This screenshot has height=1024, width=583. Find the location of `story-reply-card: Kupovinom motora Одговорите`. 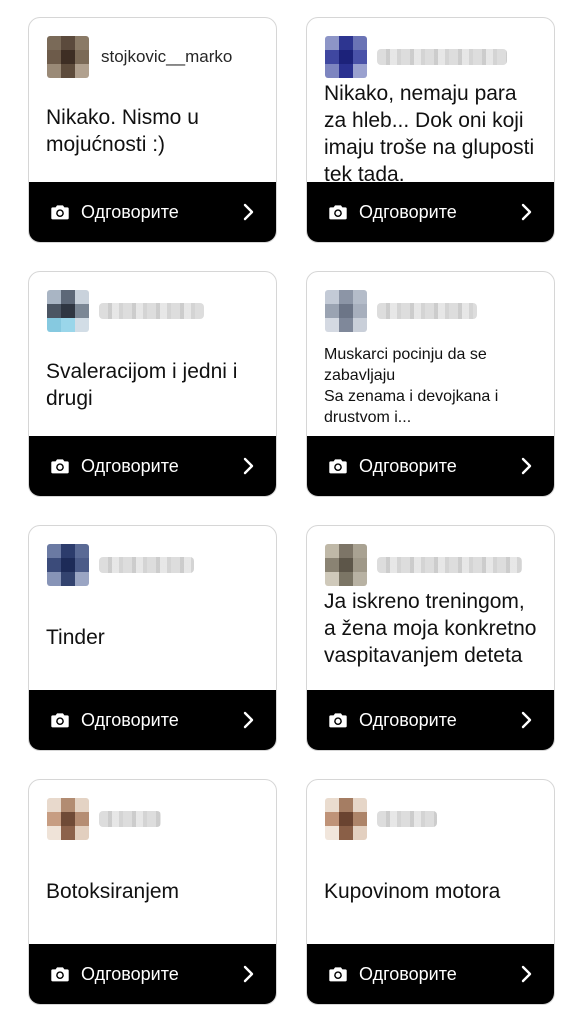

story-reply-card: Kupovinom motora Одговорите is located at coordinates (430, 892).